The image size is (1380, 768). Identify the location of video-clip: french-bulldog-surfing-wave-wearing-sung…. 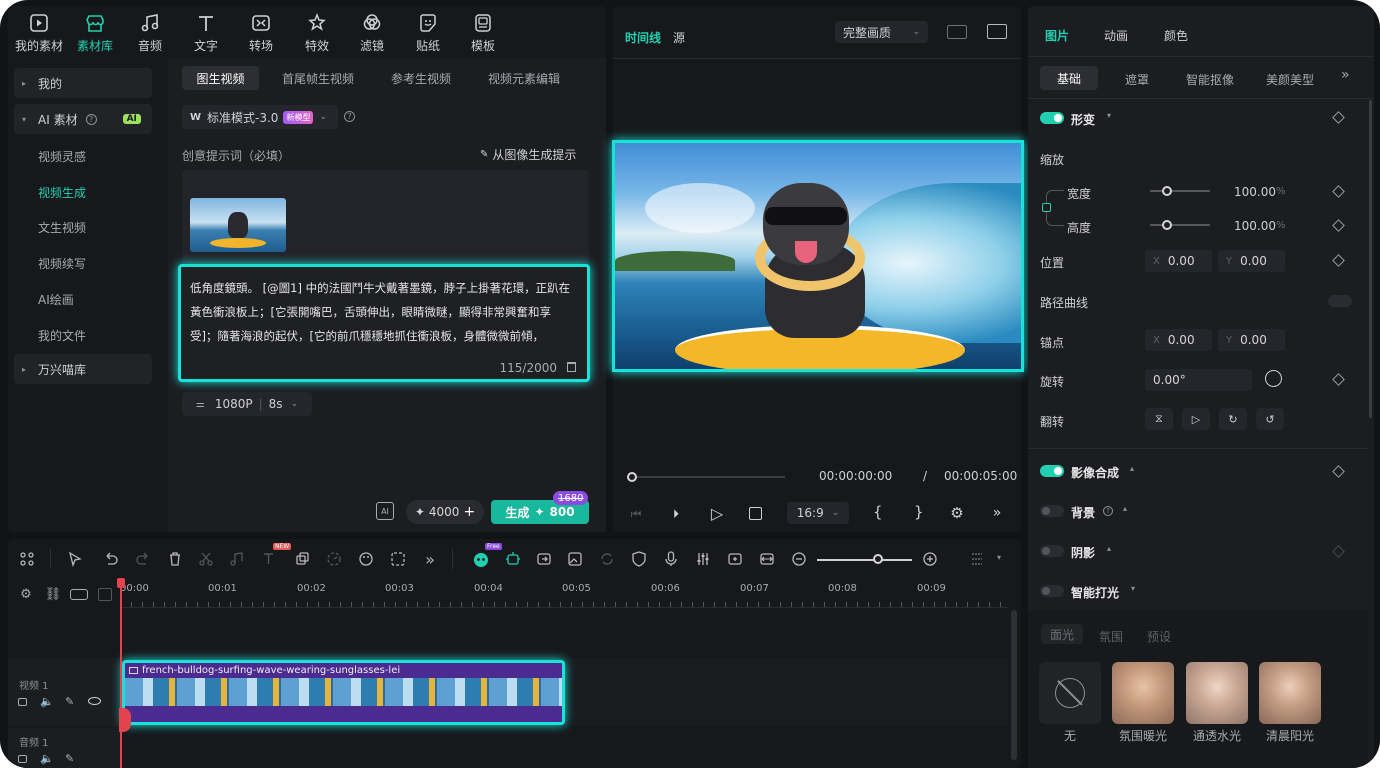
(343, 692).